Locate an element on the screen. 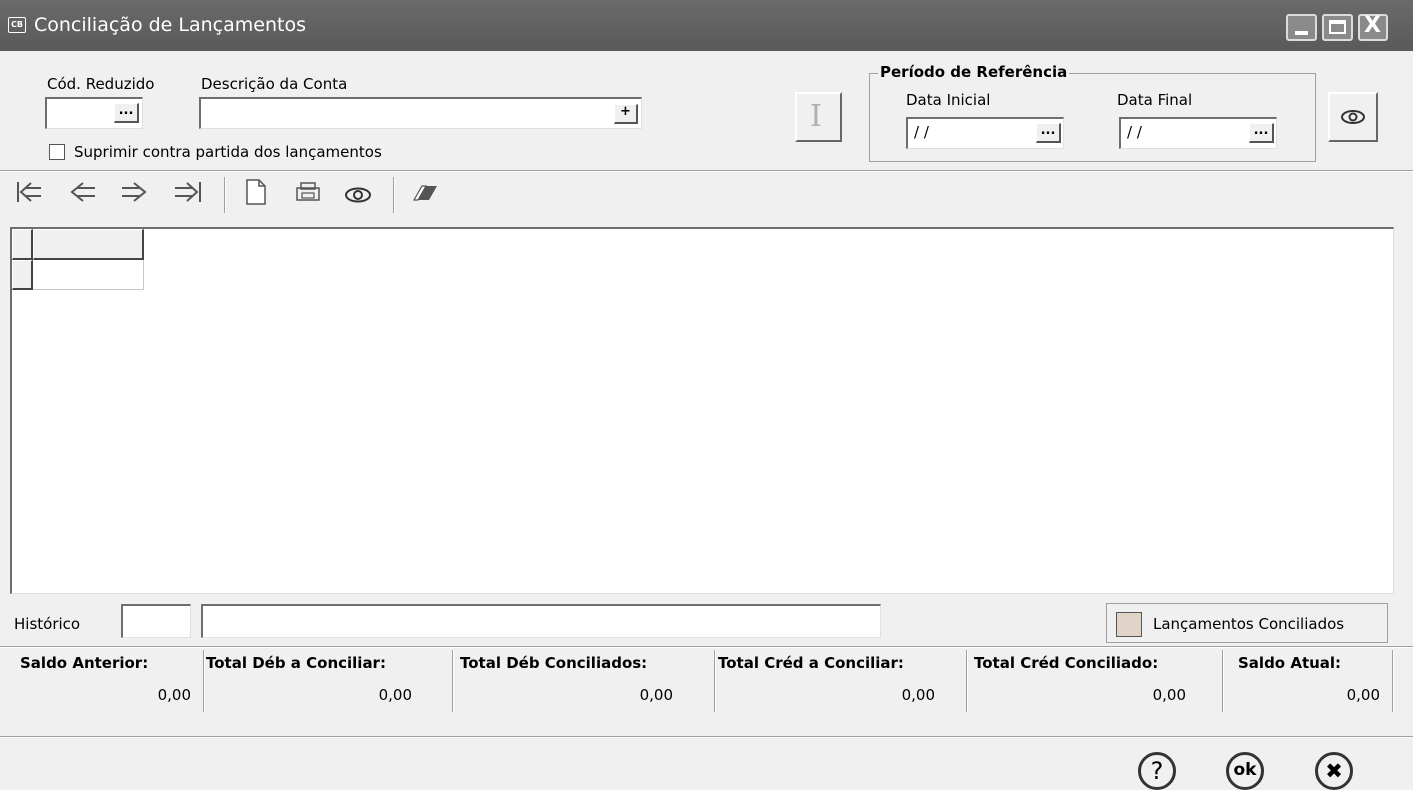 This screenshot has width=1413, height=790. close-button: X is located at coordinates (1373, 27).